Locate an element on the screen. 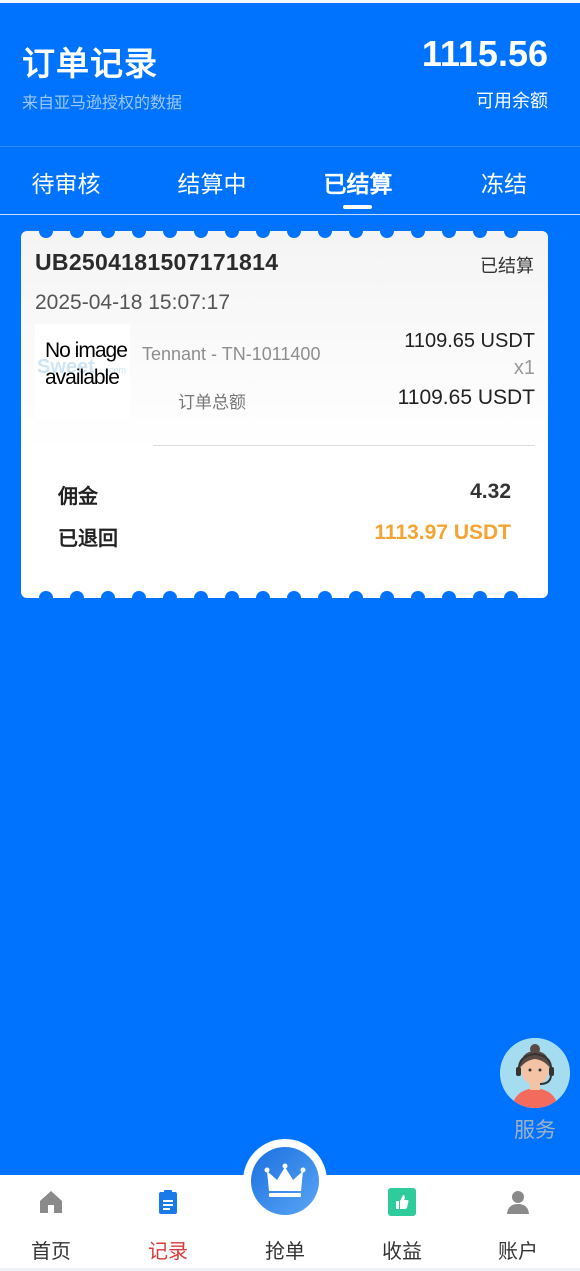  active-tab-indicator is located at coordinates (357, 207).